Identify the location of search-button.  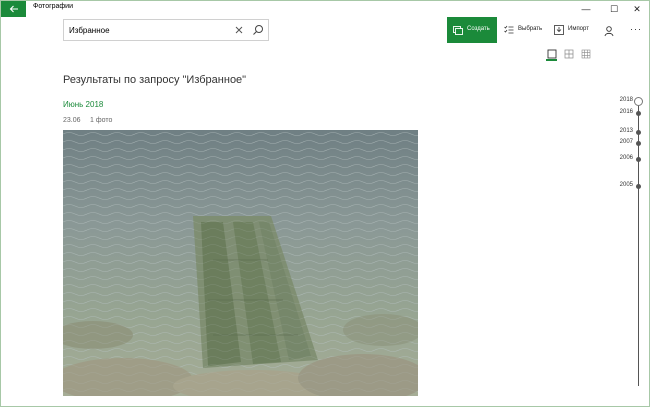
(258, 30).